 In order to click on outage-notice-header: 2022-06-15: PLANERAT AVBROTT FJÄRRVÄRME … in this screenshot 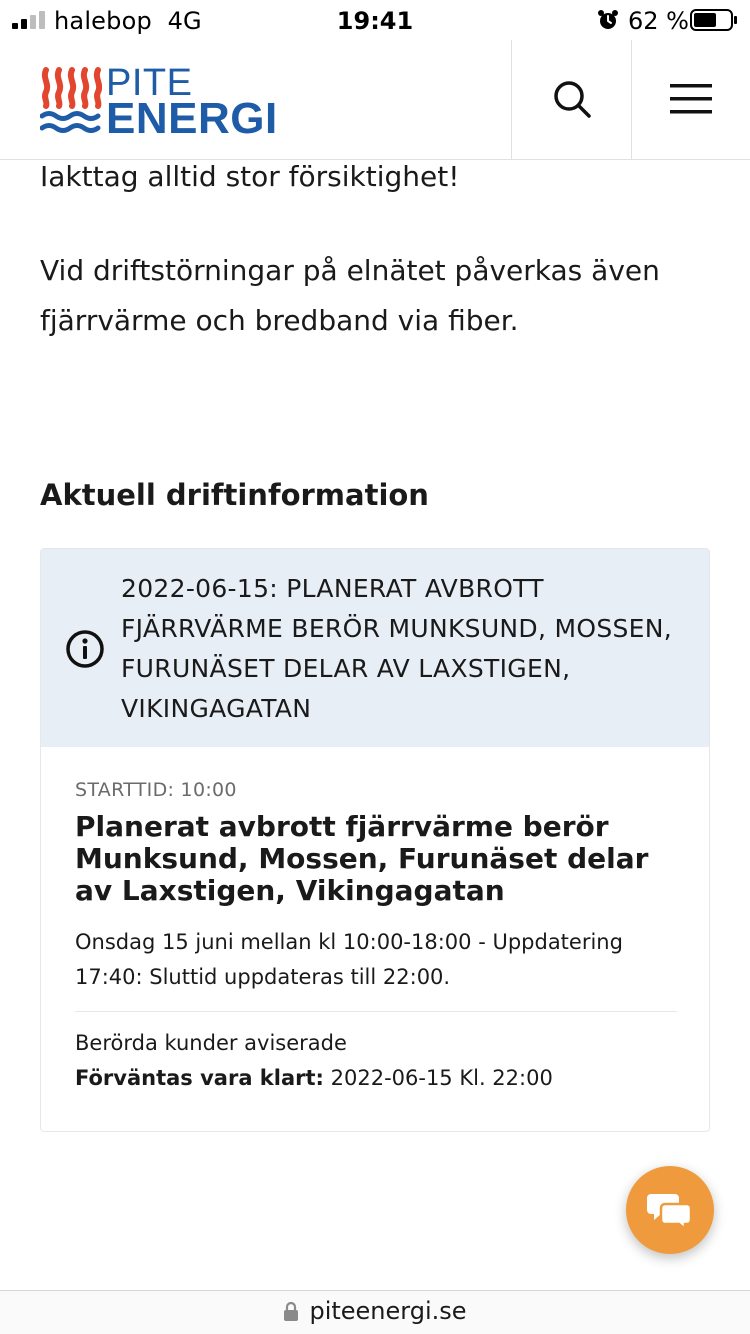, I will do `click(375, 648)`.